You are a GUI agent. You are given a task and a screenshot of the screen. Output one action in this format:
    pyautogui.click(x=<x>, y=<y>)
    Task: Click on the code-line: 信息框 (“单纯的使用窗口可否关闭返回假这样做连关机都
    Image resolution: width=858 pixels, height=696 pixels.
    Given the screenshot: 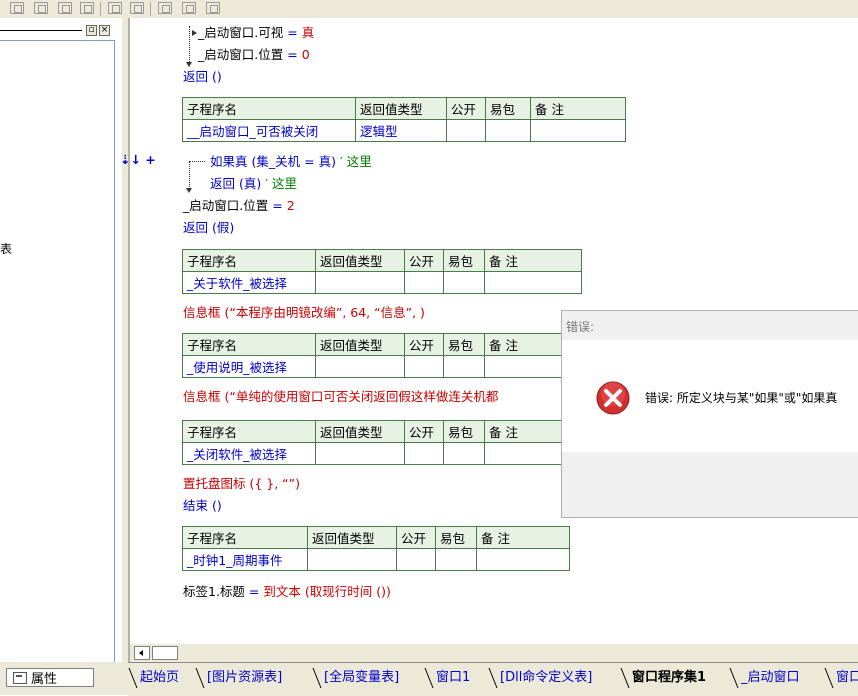 What is the action you would take?
    pyautogui.click(x=340, y=397)
    